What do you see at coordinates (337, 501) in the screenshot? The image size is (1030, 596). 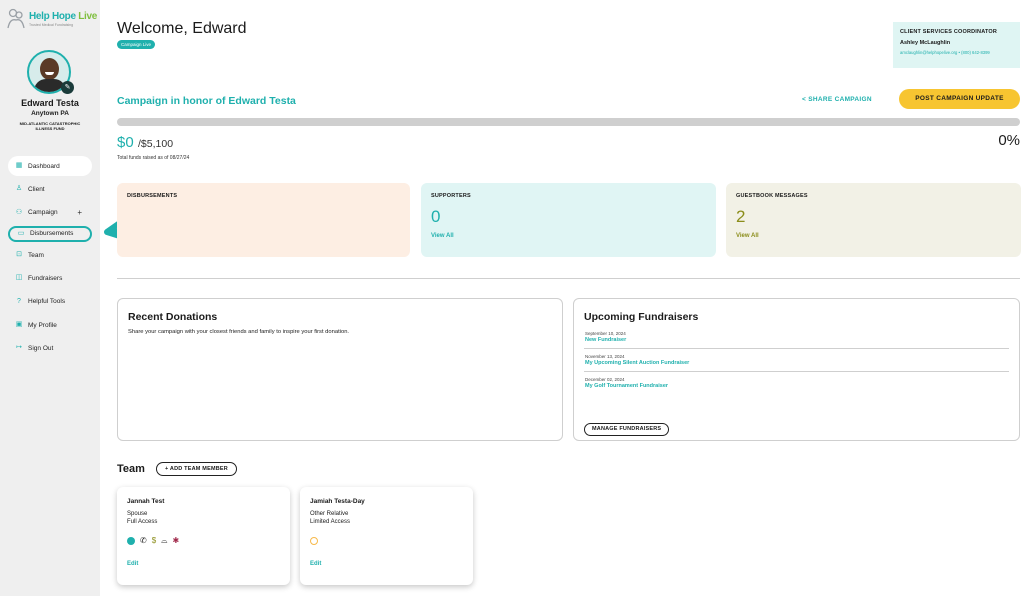 I see `member-name: Jamiah Testa-Day` at bounding box center [337, 501].